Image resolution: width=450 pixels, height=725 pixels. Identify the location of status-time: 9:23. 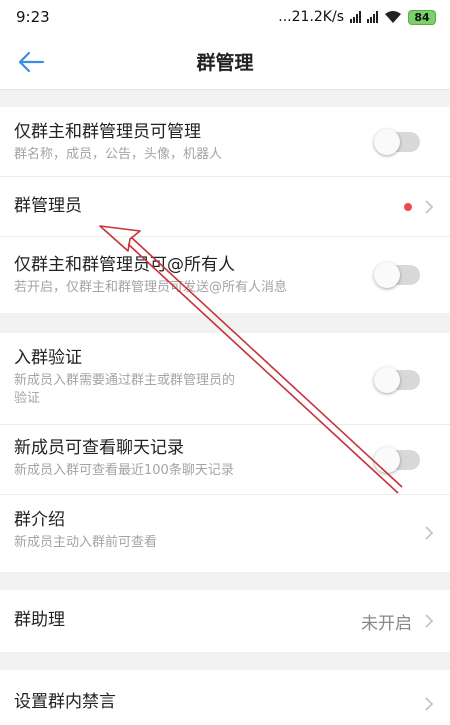
(33, 17).